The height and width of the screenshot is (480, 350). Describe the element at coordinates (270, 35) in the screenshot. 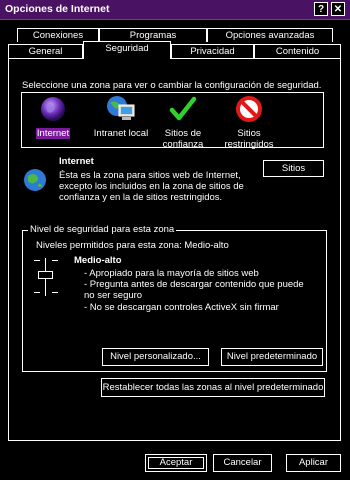

I see `tab-opciones-avanzadas: Opciones avanzadas` at that location.